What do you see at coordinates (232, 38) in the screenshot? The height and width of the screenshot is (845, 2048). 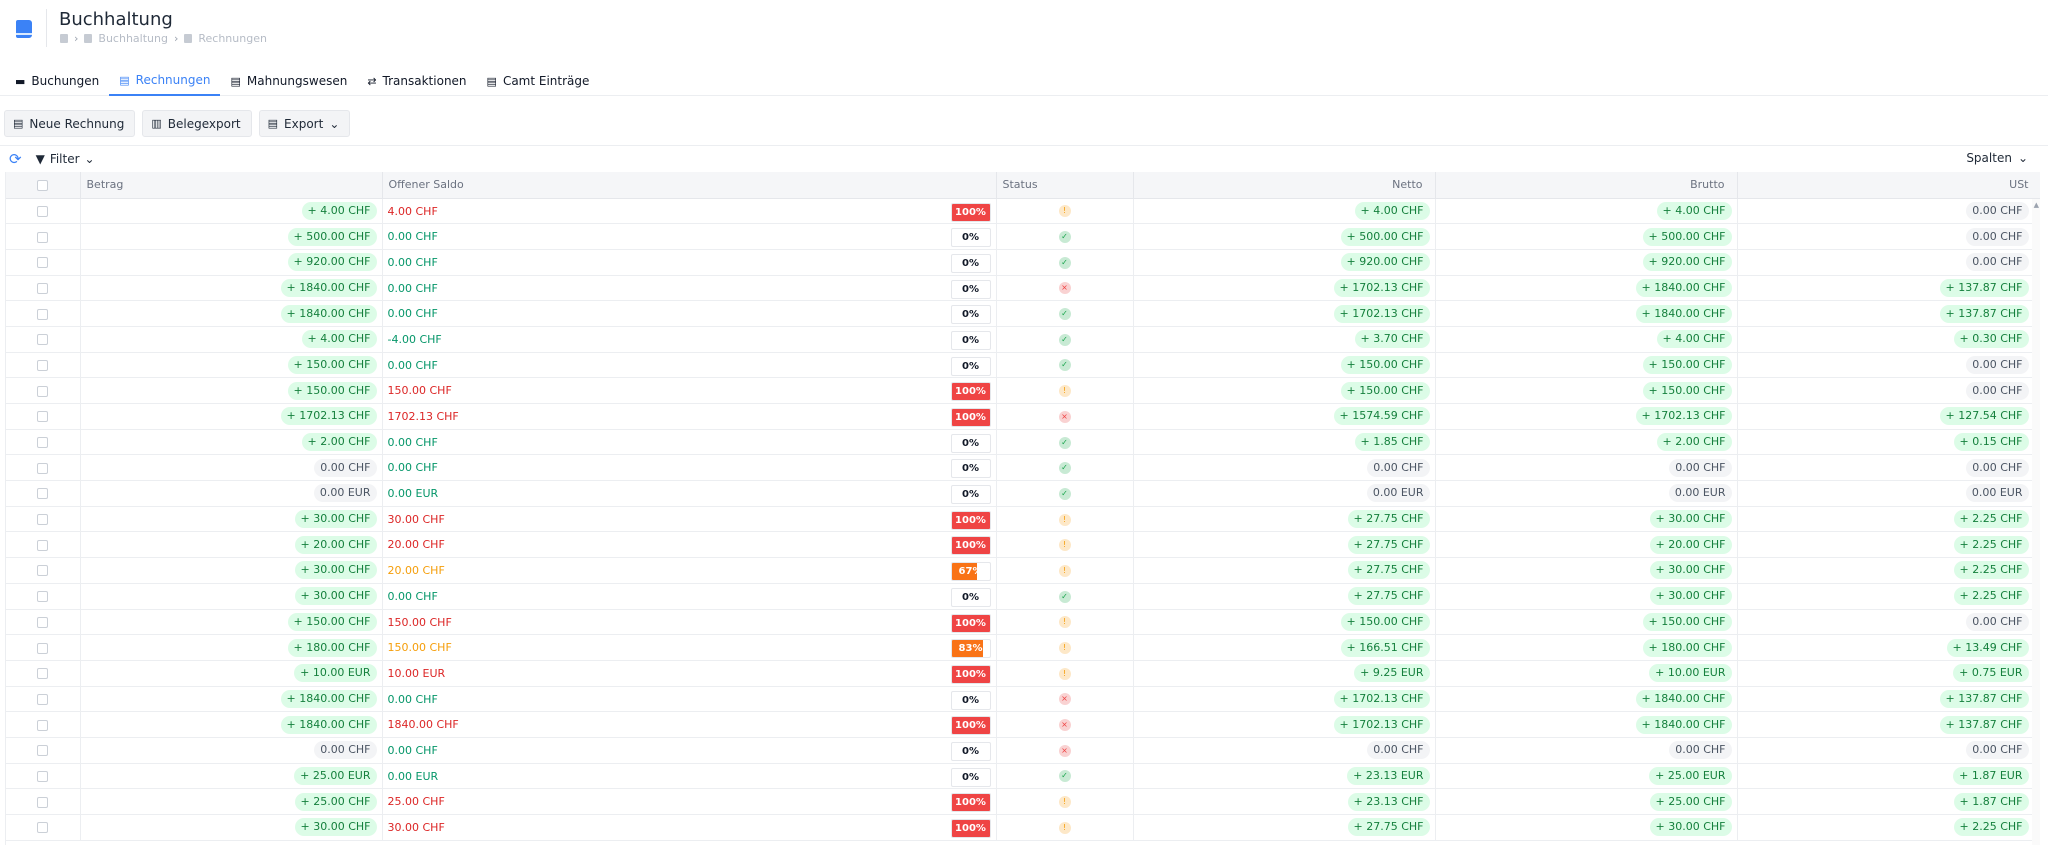 I see `breadcrumb-item-rechnungen: Rechnungen` at bounding box center [232, 38].